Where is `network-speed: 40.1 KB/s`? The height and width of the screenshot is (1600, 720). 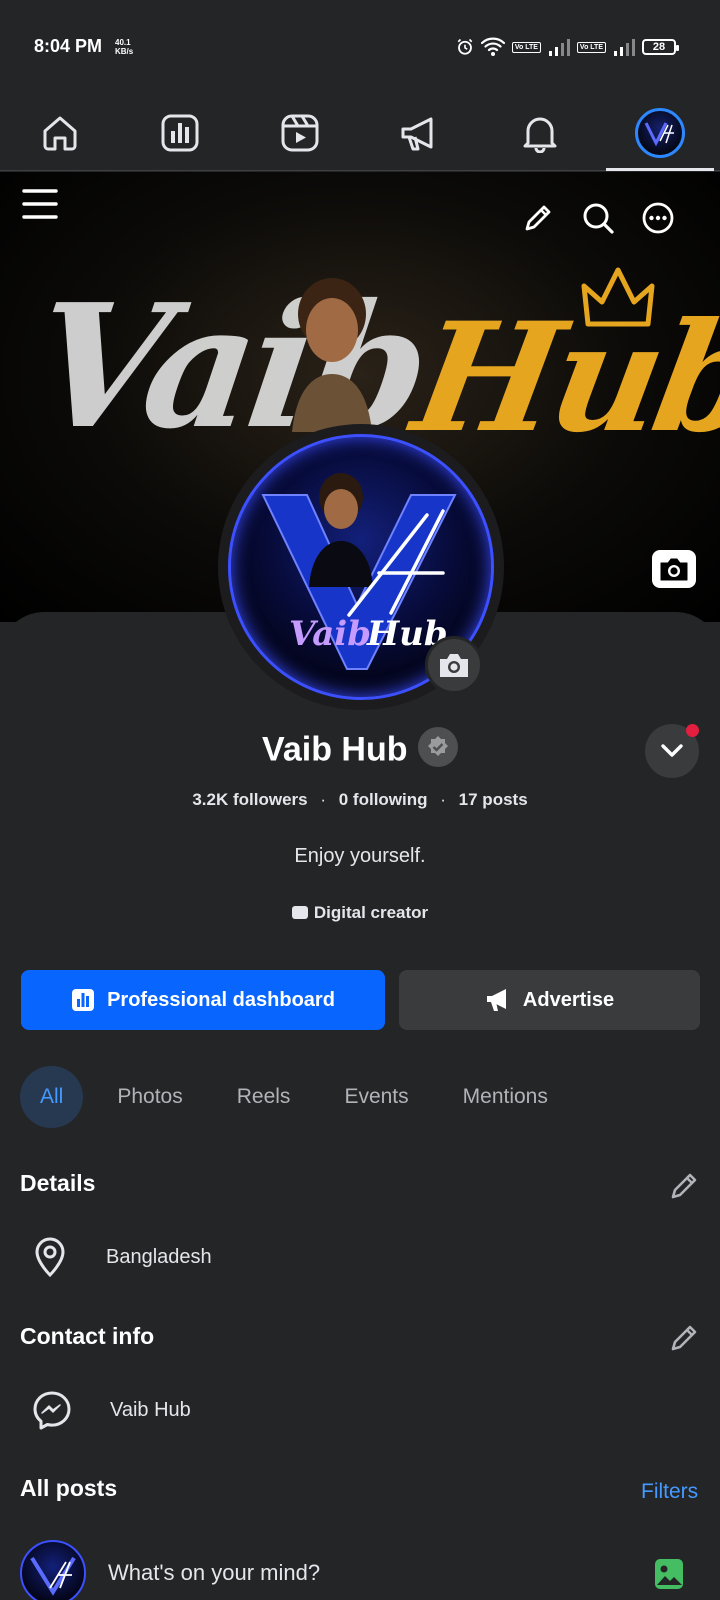
network-speed: 40.1 KB/s is located at coordinates (124, 47).